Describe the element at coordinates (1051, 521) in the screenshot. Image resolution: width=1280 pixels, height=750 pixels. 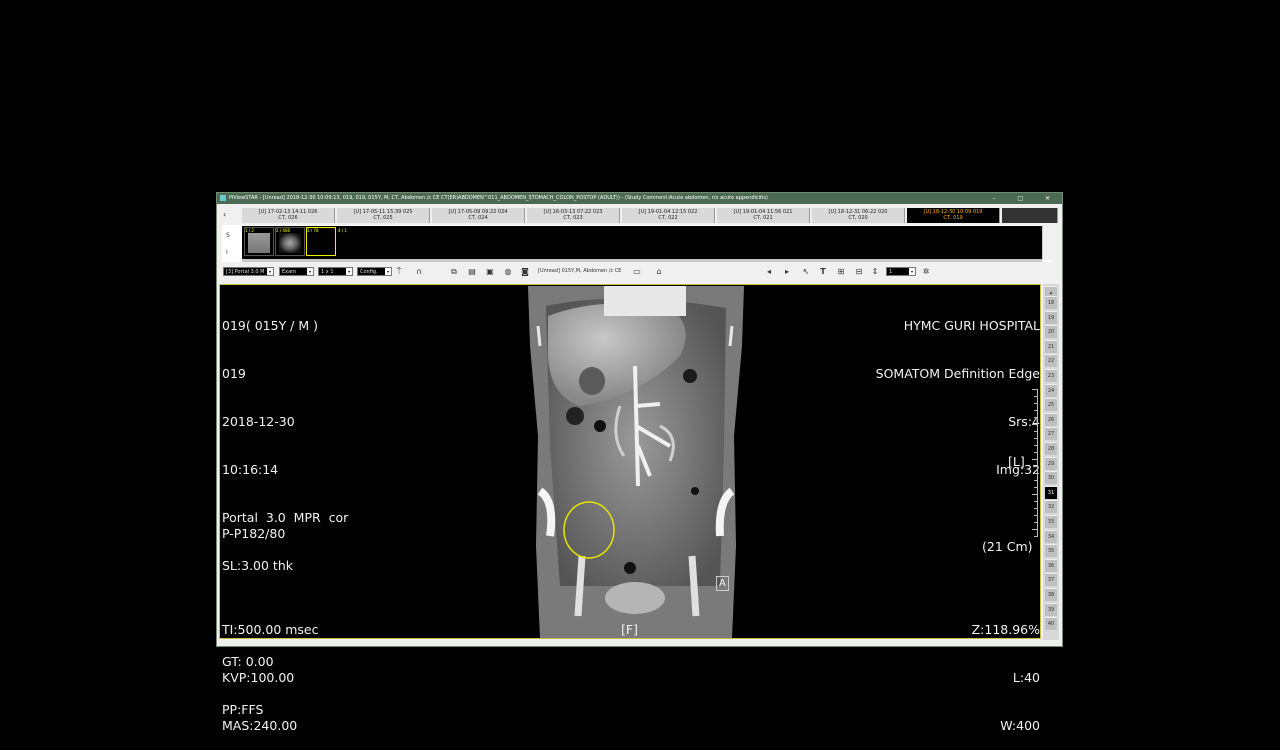
I see `image-index-item: 33` at that location.